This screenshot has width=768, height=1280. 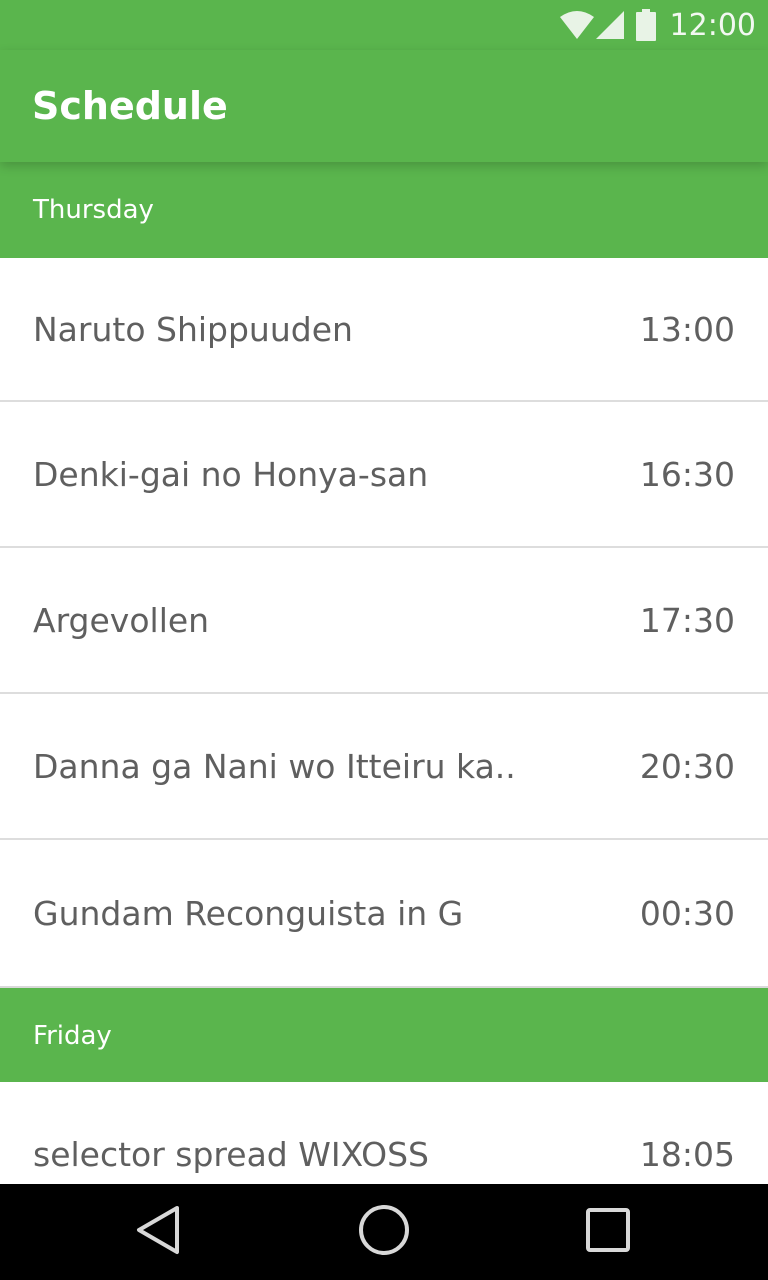 I want to click on home-button, so click(x=384, y=1232).